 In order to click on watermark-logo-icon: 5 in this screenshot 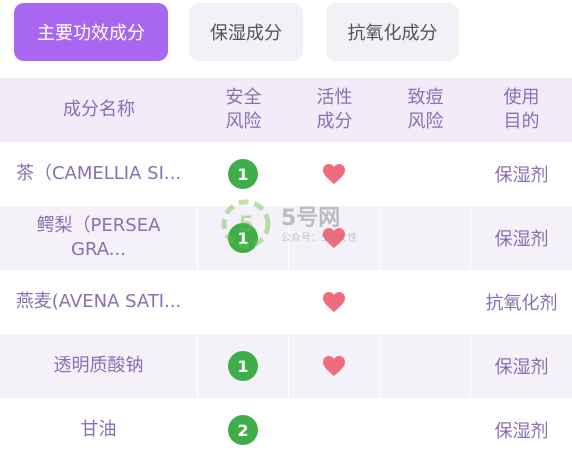, I will do `click(246, 224)`.